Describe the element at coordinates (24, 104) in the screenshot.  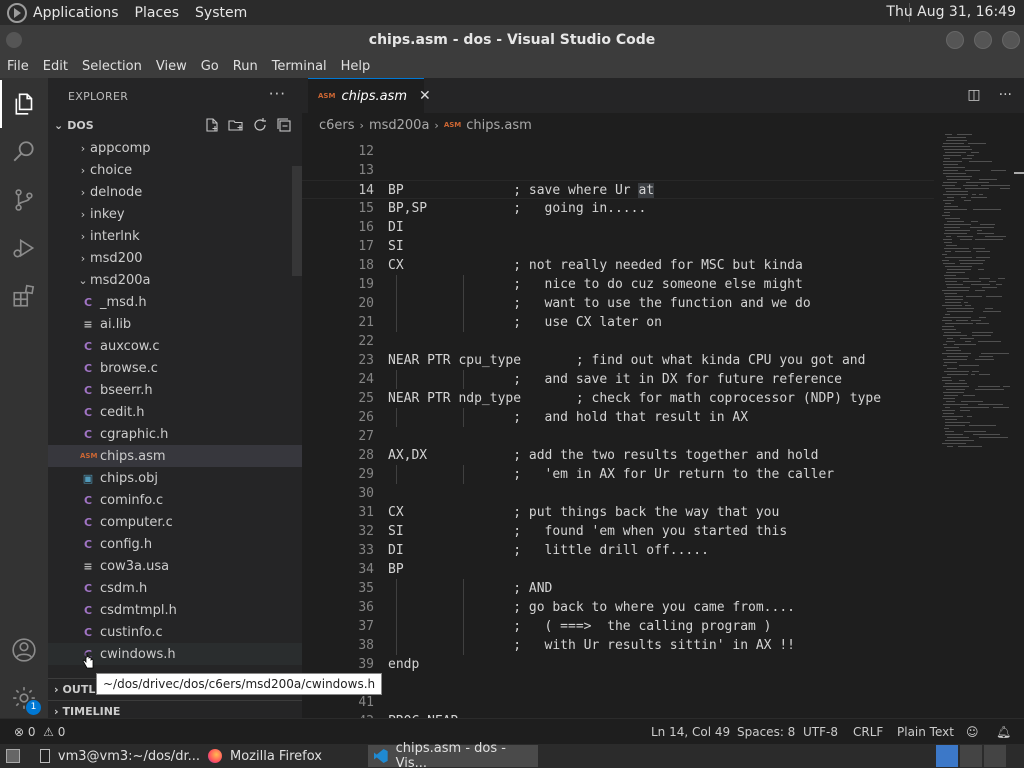
I see `files-icon` at that location.